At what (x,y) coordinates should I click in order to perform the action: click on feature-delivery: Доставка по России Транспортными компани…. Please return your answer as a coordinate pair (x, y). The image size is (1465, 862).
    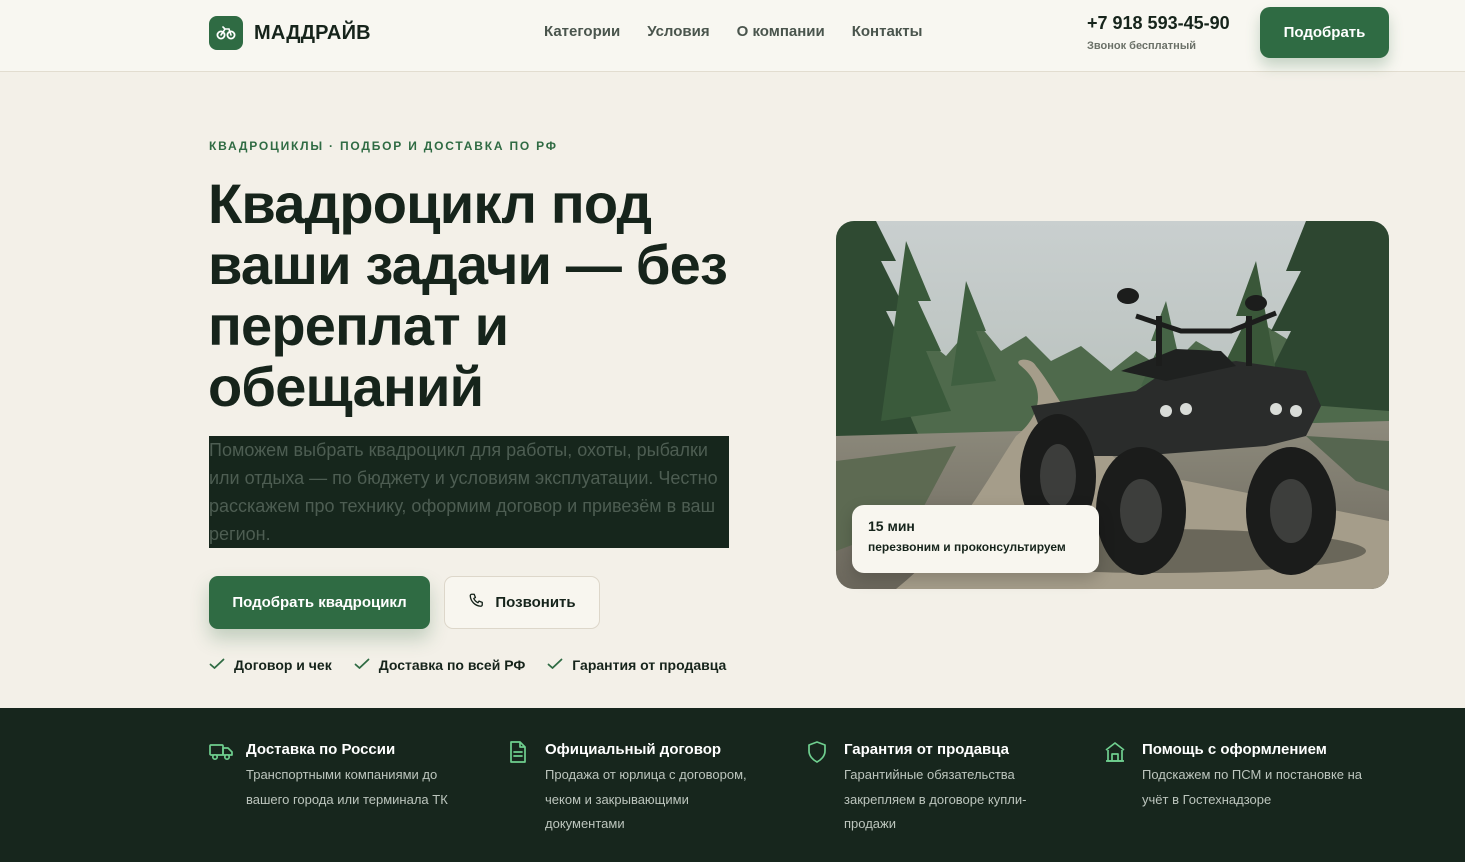
    Looking at the image, I should click on (339, 776).